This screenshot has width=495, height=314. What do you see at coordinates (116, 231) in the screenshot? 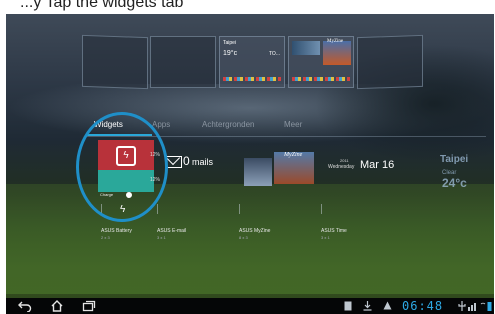
I see `widget-label-battery: ASUS Battery` at bounding box center [116, 231].